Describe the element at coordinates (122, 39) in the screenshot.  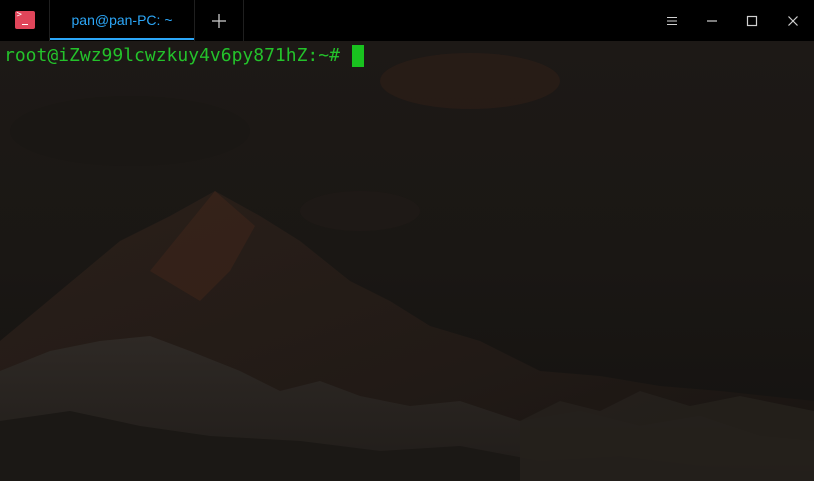
I see `active-tab-indicator` at that location.